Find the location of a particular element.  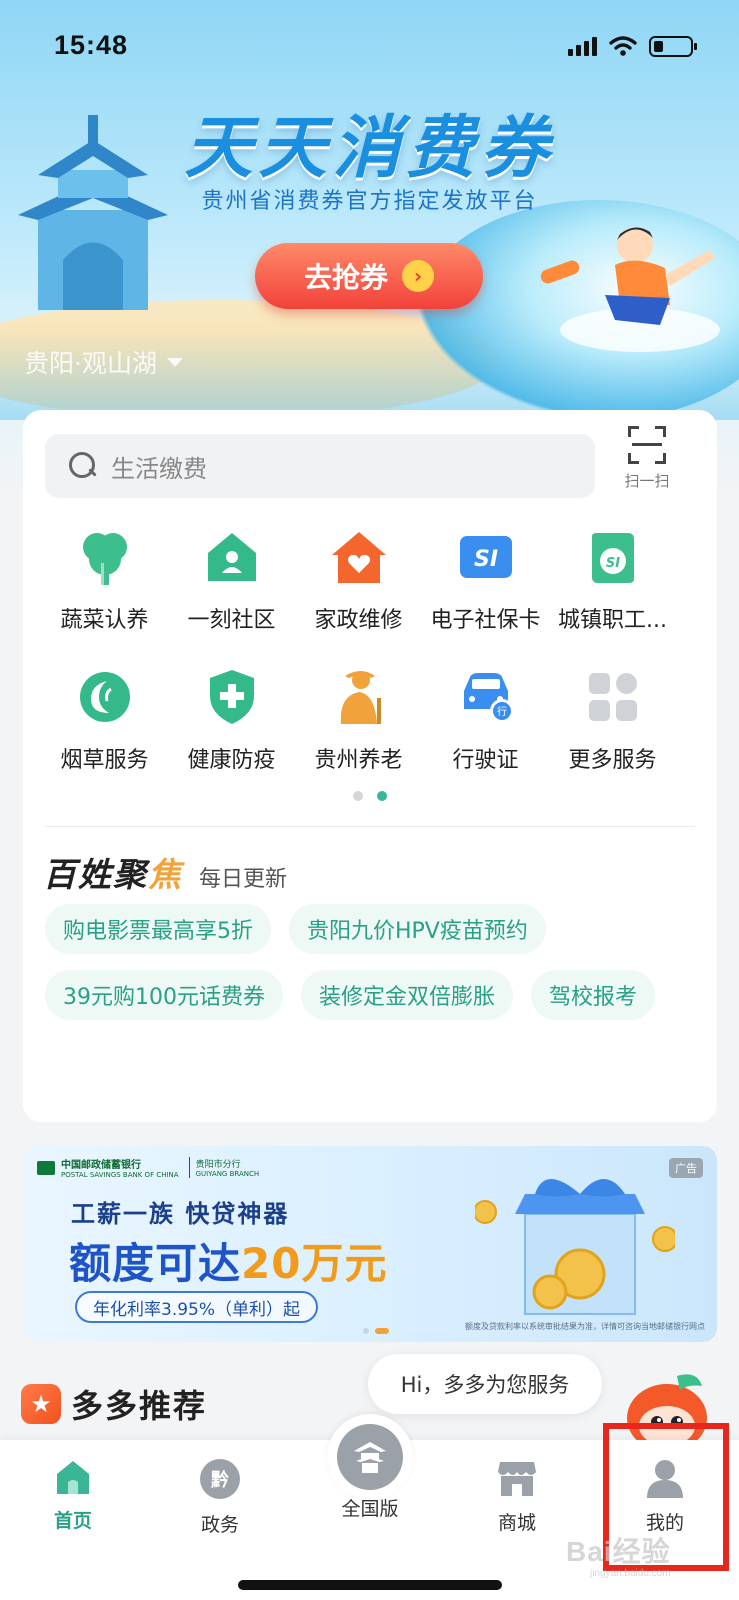

scan-button: 扫一扫 is located at coordinates (647, 466).